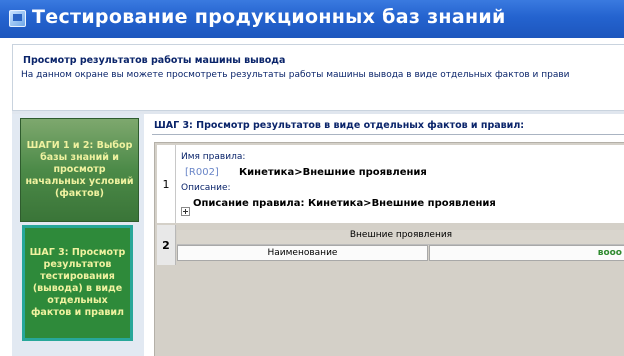 Image resolution: width=624 pixels, height=356 pixels. Describe the element at coordinates (202, 172) in the screenshot. I see `rule-id: [R002]` at that location.